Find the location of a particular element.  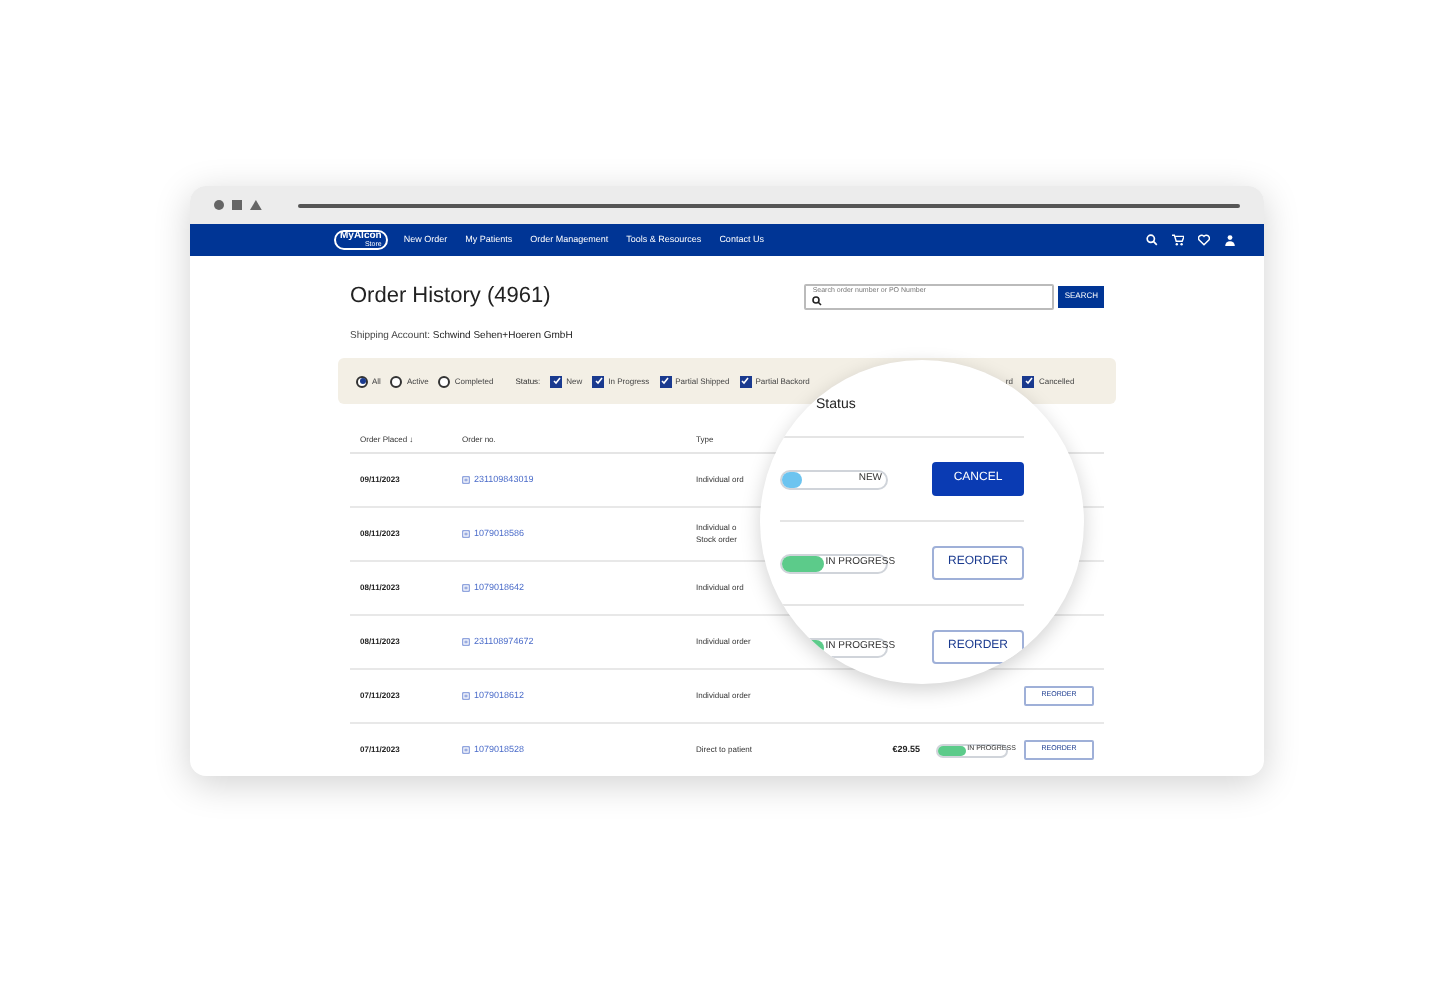

page-title: Order History (4961) is located at coordinates (450, 297).